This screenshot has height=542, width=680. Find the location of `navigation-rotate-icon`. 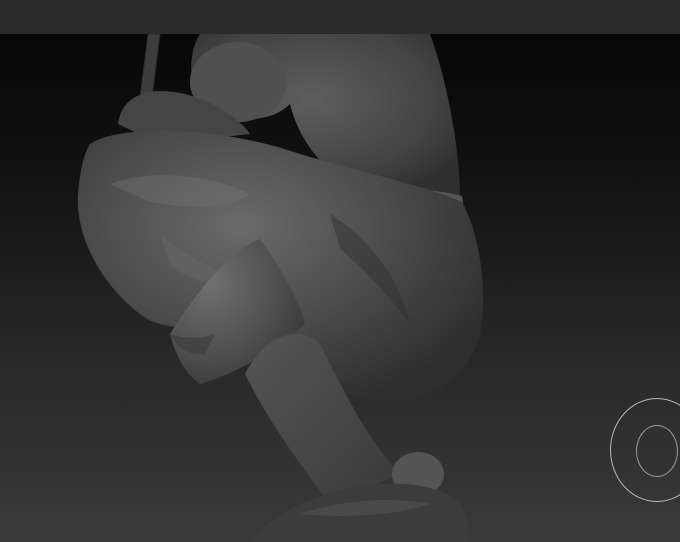

navigation-rotate-icon is located at coordinates (645, 450).